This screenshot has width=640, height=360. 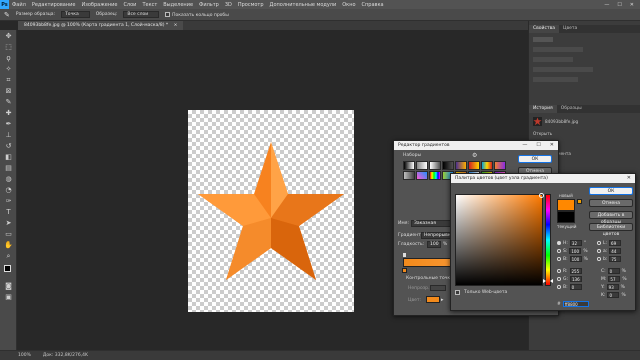 What do you see at coordinates (599, 243) in the screenshot?
I see `radio-l` at bounding box center [599, 243].